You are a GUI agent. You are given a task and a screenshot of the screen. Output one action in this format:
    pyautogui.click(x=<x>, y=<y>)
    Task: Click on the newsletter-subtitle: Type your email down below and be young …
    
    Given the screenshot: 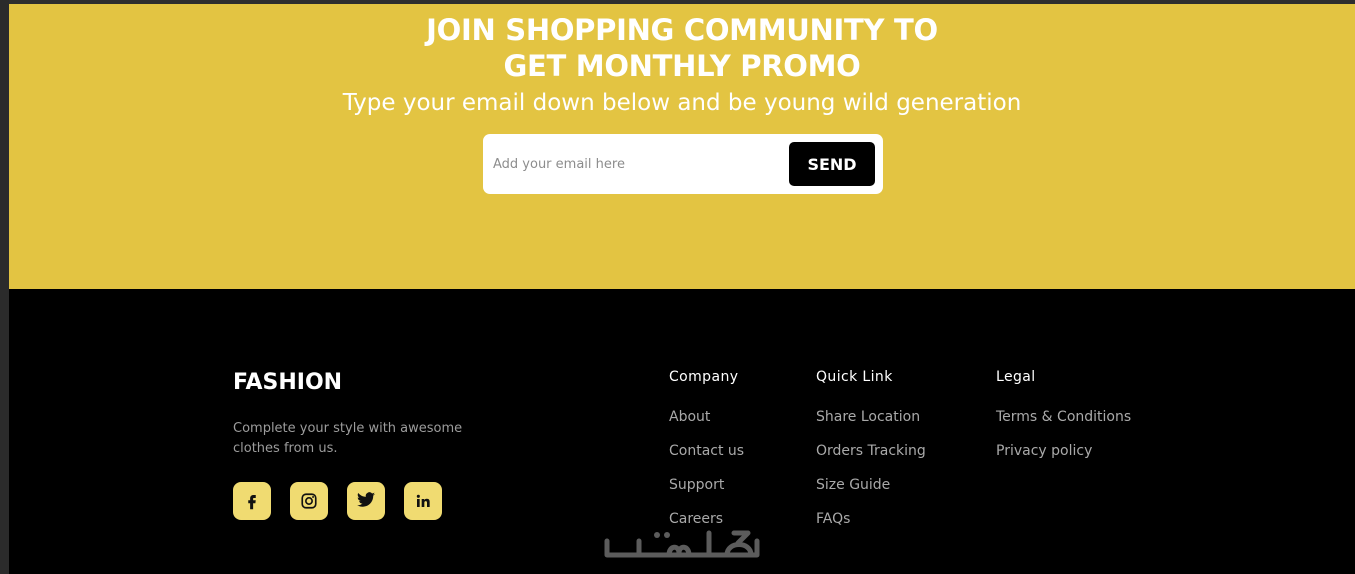 What is the action you would take?
    pyautogui.click(x=682, y=103)
    